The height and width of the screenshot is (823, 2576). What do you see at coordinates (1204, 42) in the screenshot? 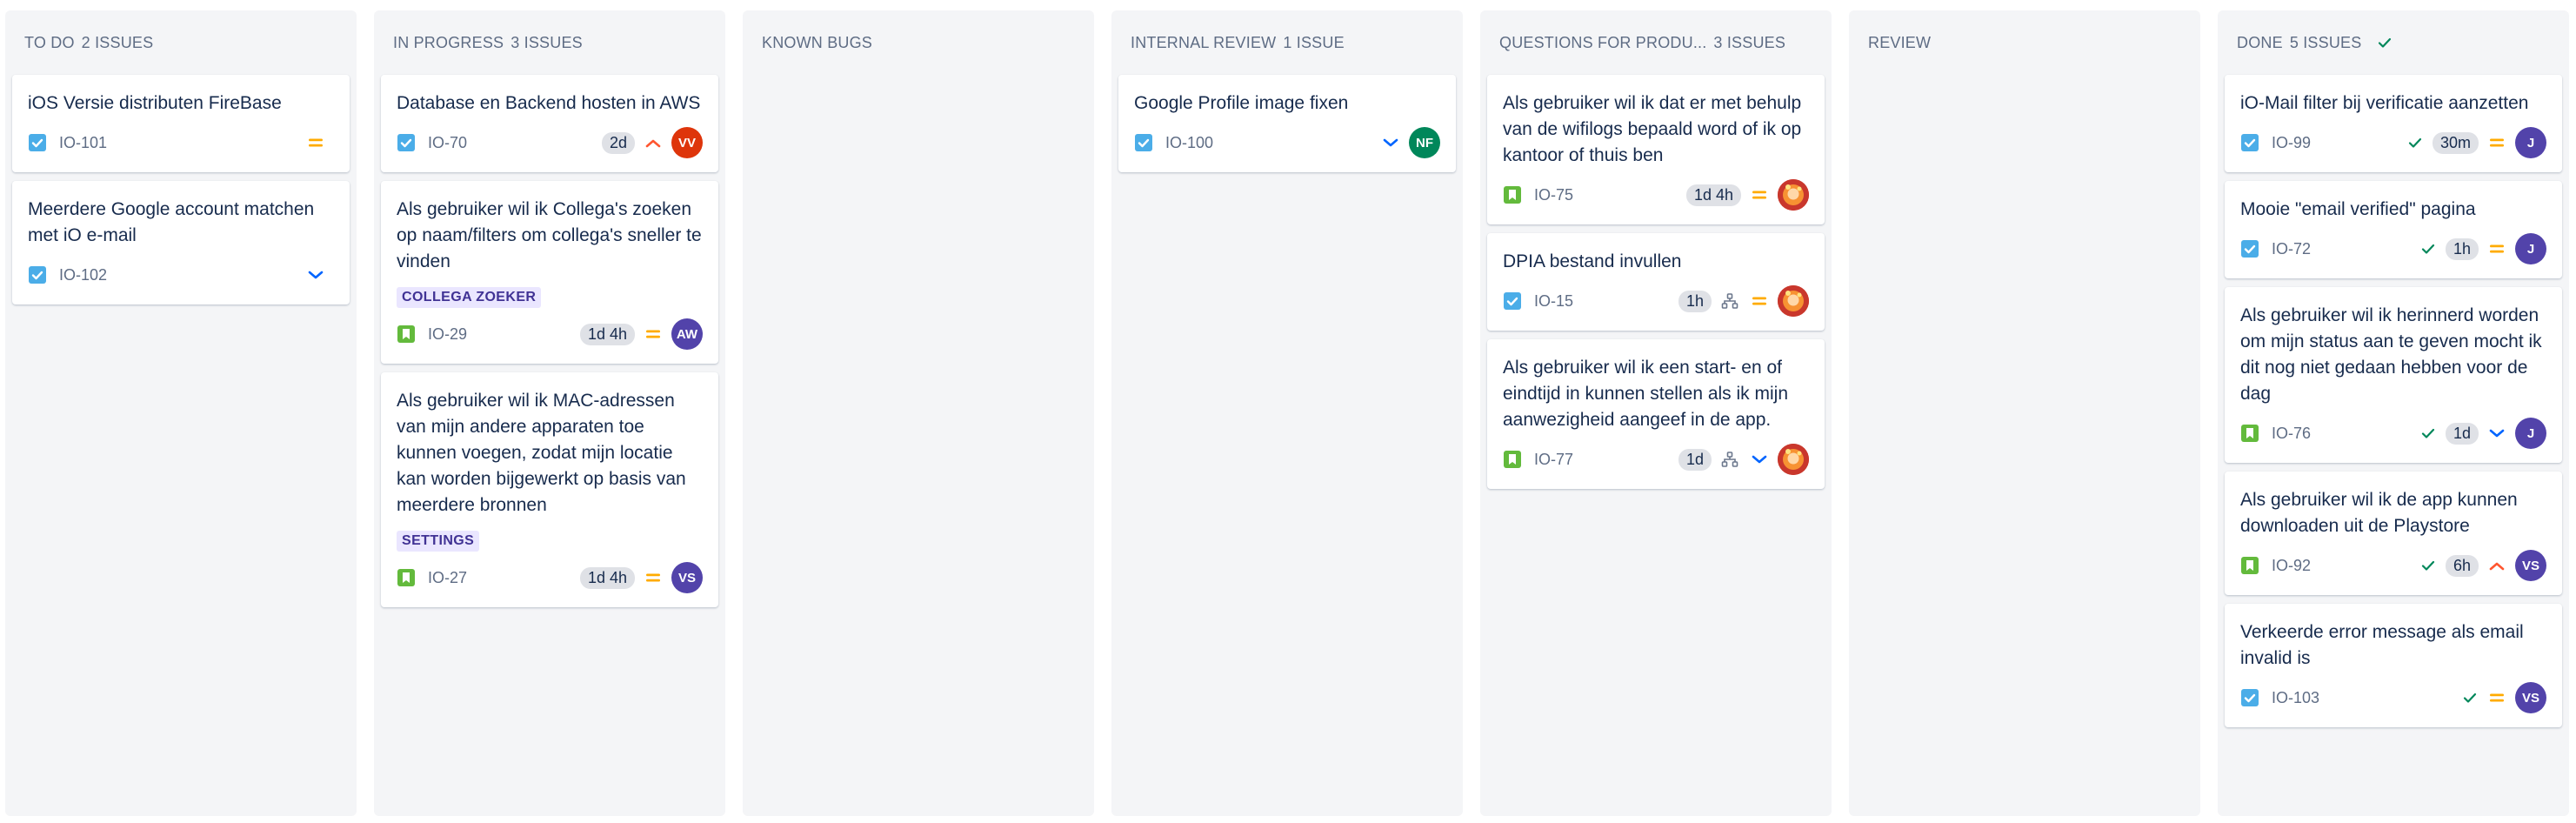
I see `column-title: INTERNAL REVIEW` at bounding box center [1204, 42].